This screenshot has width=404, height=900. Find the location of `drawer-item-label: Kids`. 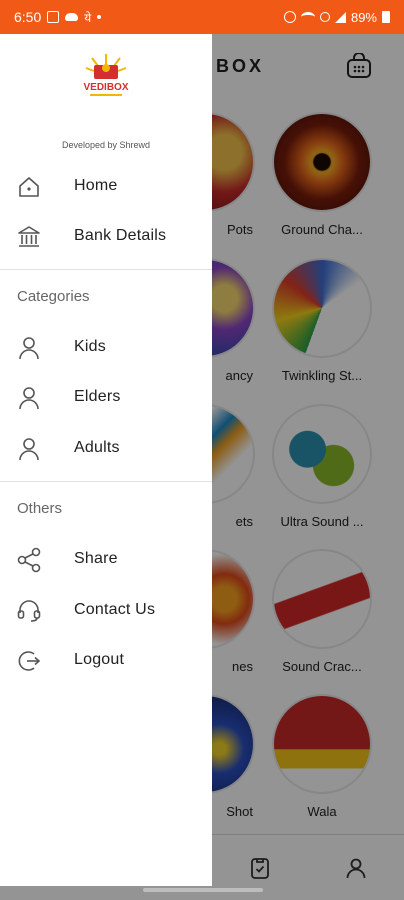

drawer-item-label: Kids is located at coordinates (90, 346).